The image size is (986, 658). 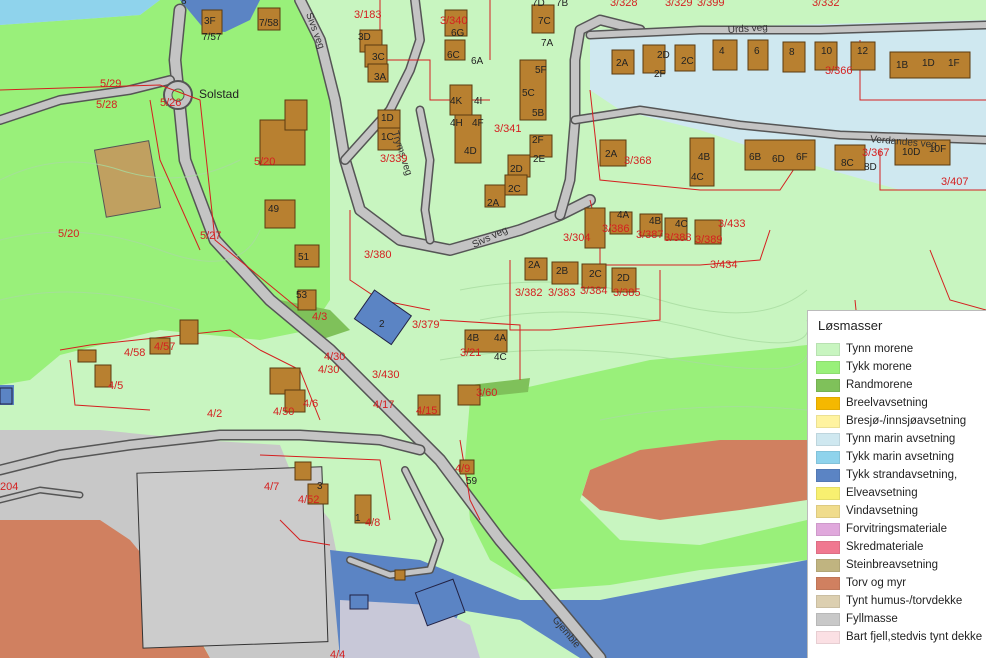 I want to click on plot-number: 3/183, so click(x=368, y=15).